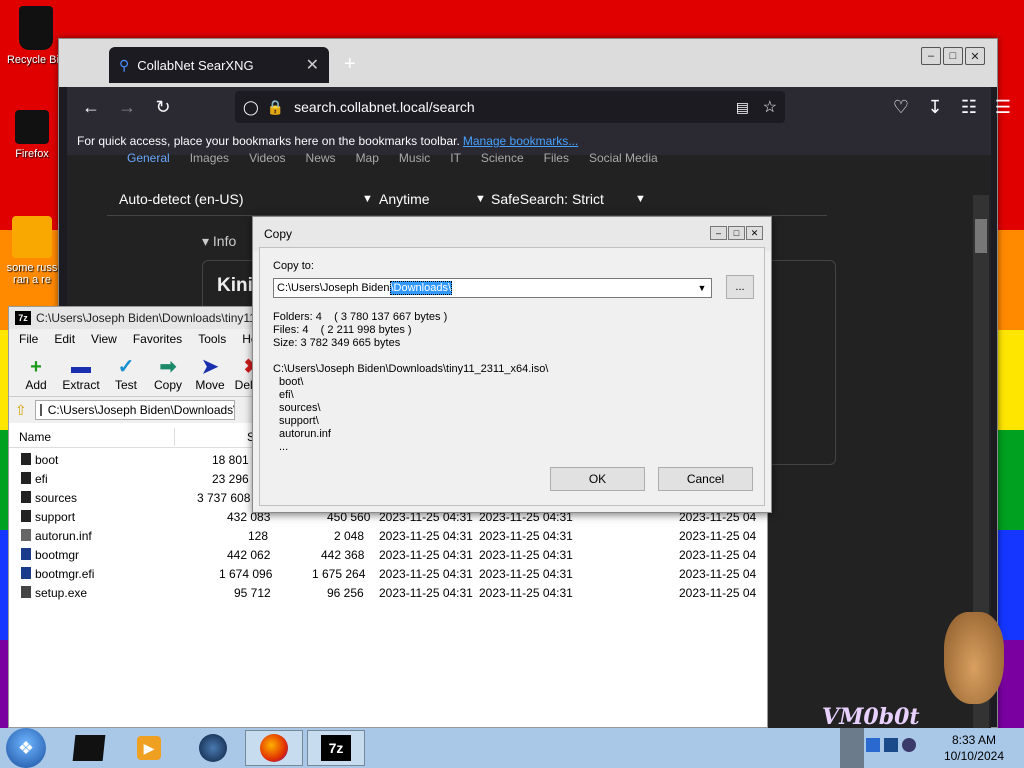 Image resolution: width=1024 pixels, height=768 pixels. Describe the element at coordinates (35, 437) in the screenshot. I see `column-name: Name` at that location.